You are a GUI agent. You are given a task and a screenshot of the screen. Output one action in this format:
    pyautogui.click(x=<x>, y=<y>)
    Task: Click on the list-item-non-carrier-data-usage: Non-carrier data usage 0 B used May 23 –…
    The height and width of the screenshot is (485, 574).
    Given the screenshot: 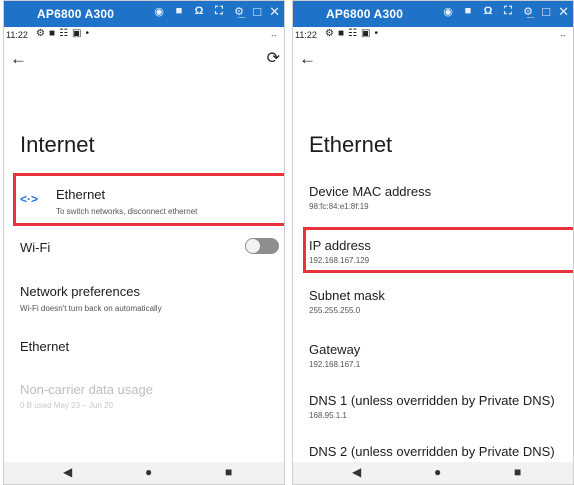 What is the action you would take?
    pyautogui.click(x=144, y=397)
    